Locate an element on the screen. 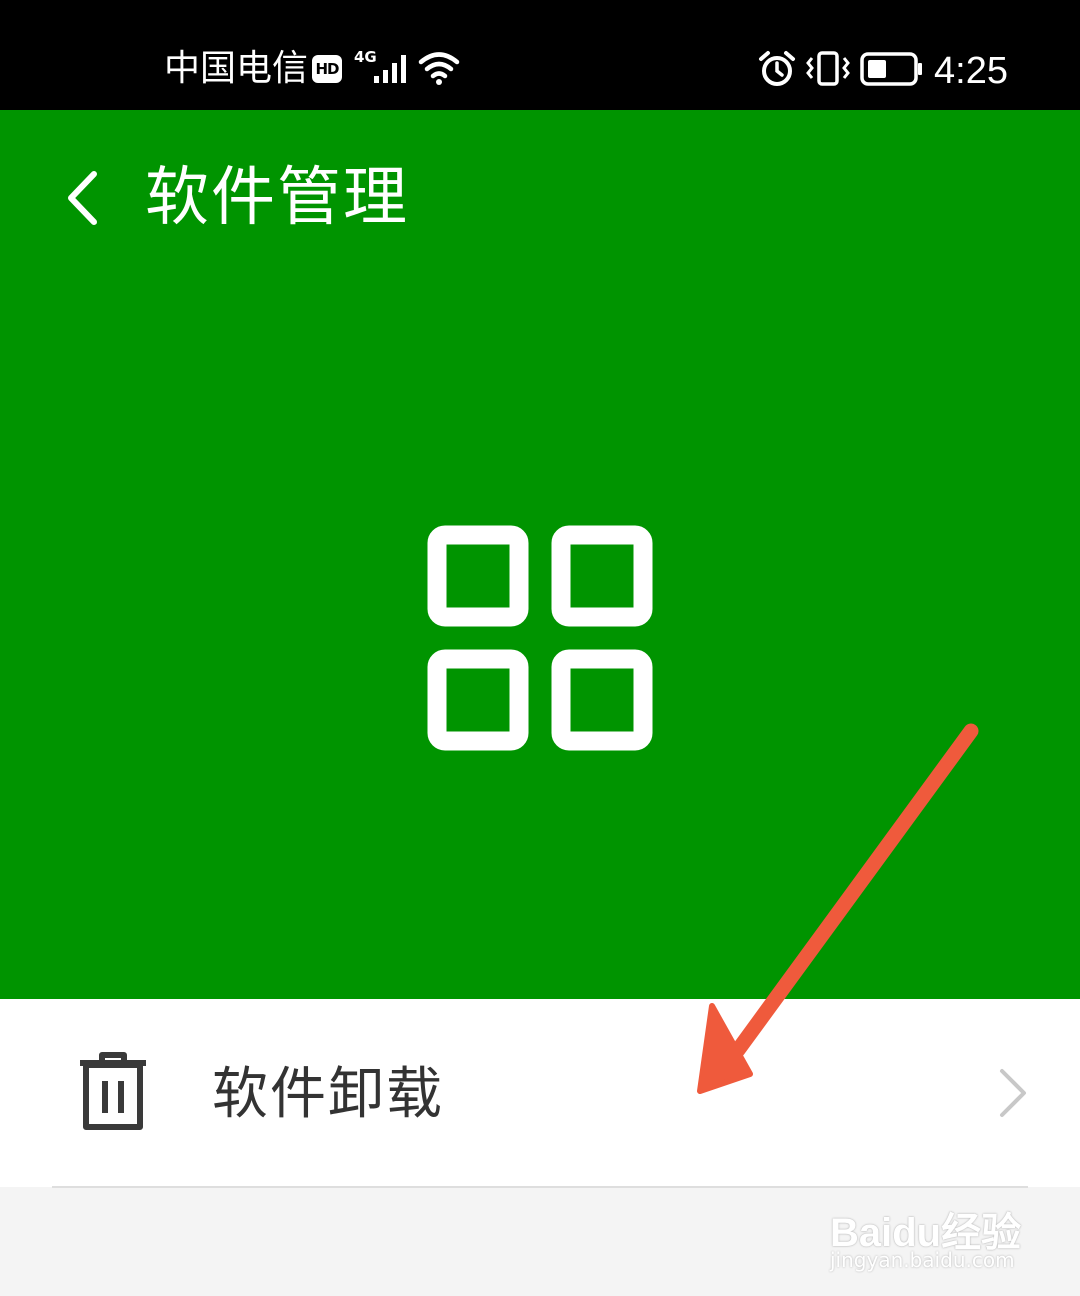 The image size is (1080, 1296). hd-badge-icon: HD is located at coordinates (327, 69).